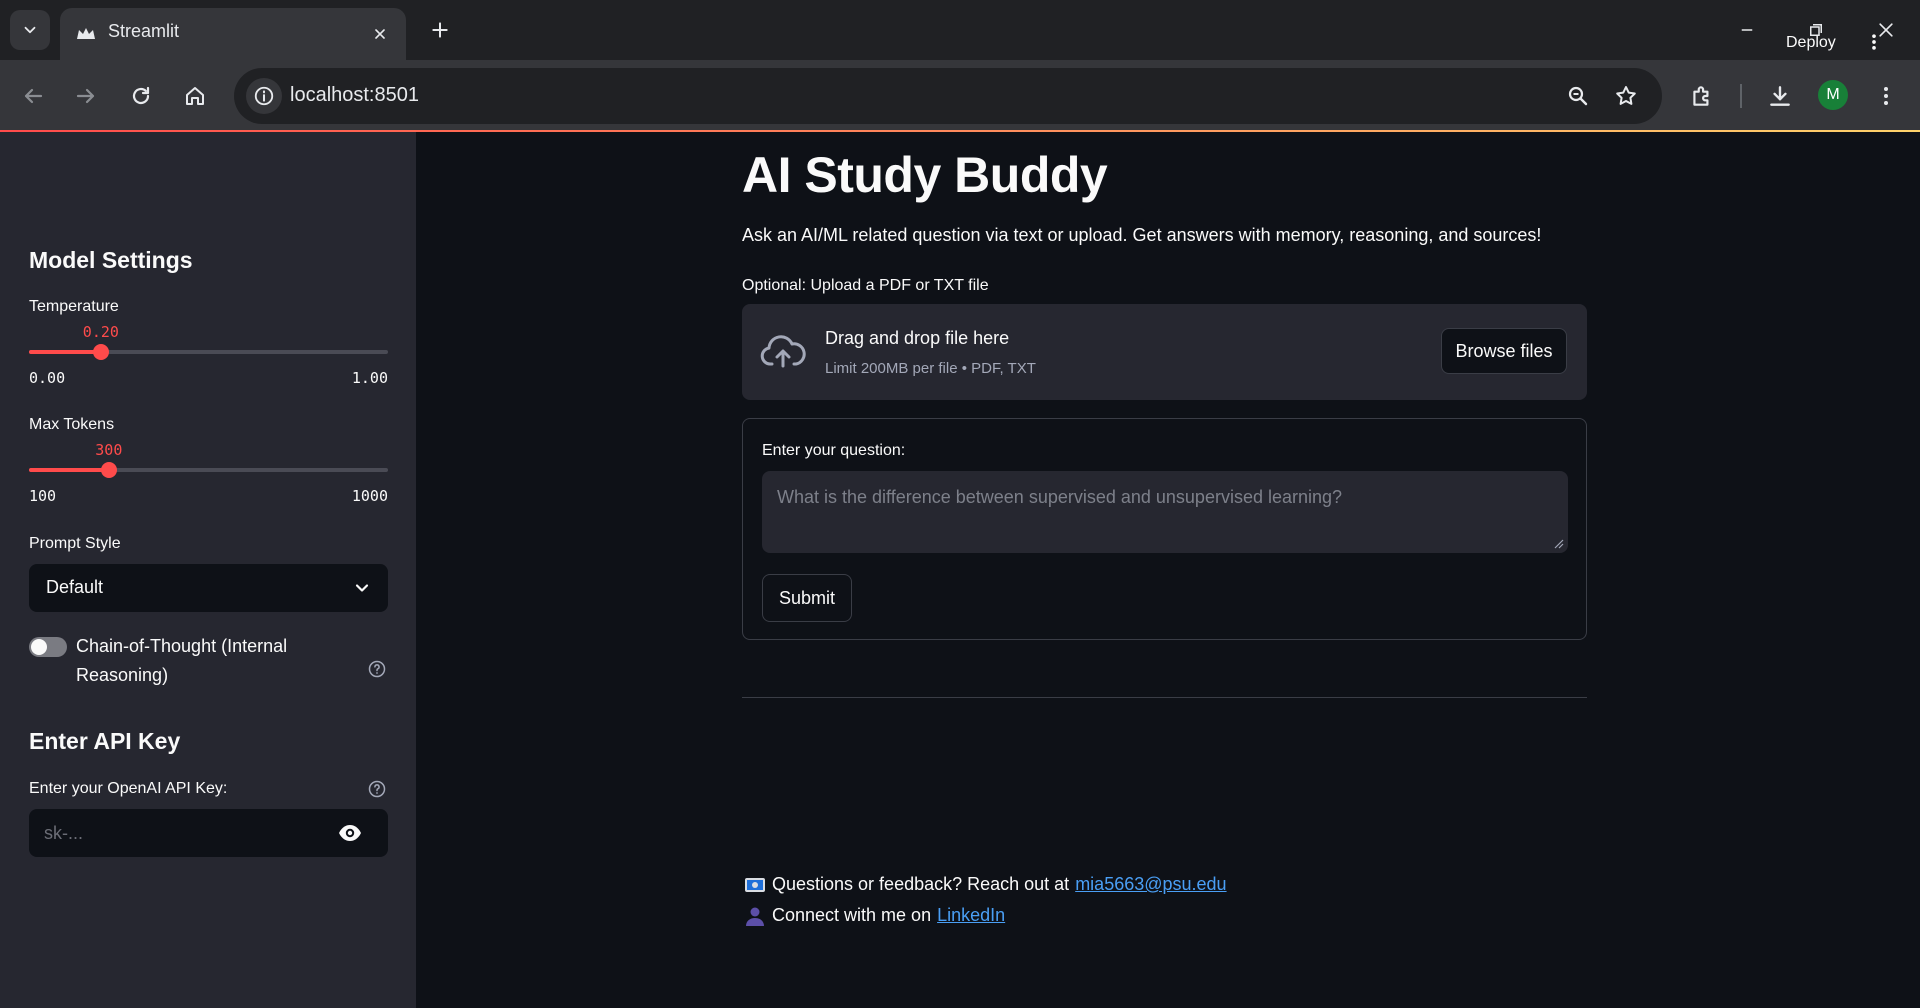 This screenshot has height=1008, width=1920. Describe the element at coordinates (852, 915) in the screenshot. I see `connect-text: Connect with me on` at that location.